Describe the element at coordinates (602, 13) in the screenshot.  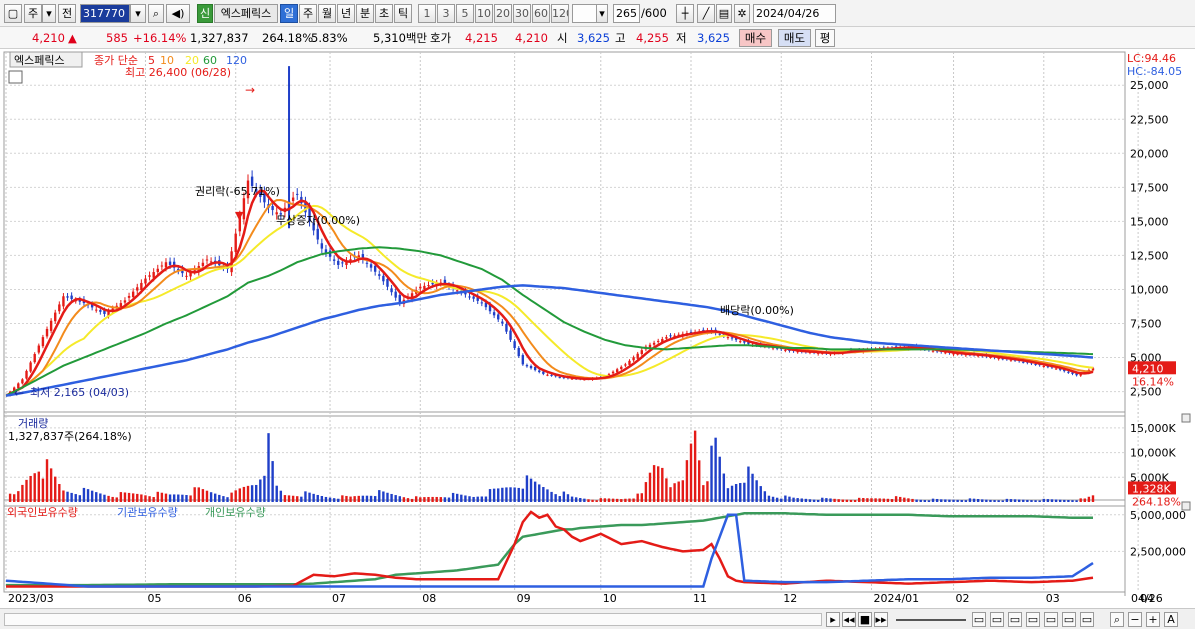
I see `interval-dropdown-icon: ▾` at that location.